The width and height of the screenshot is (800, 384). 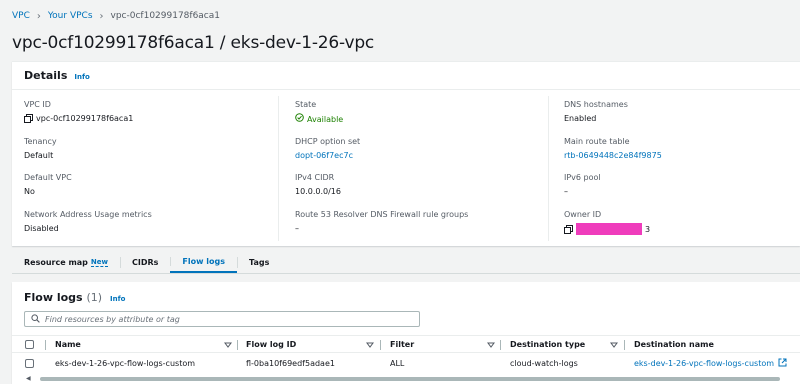 What do you see at coordinates (68, 344) in the screenshot?
I see `column-header-name: Name` at bounding box center [68, 344].